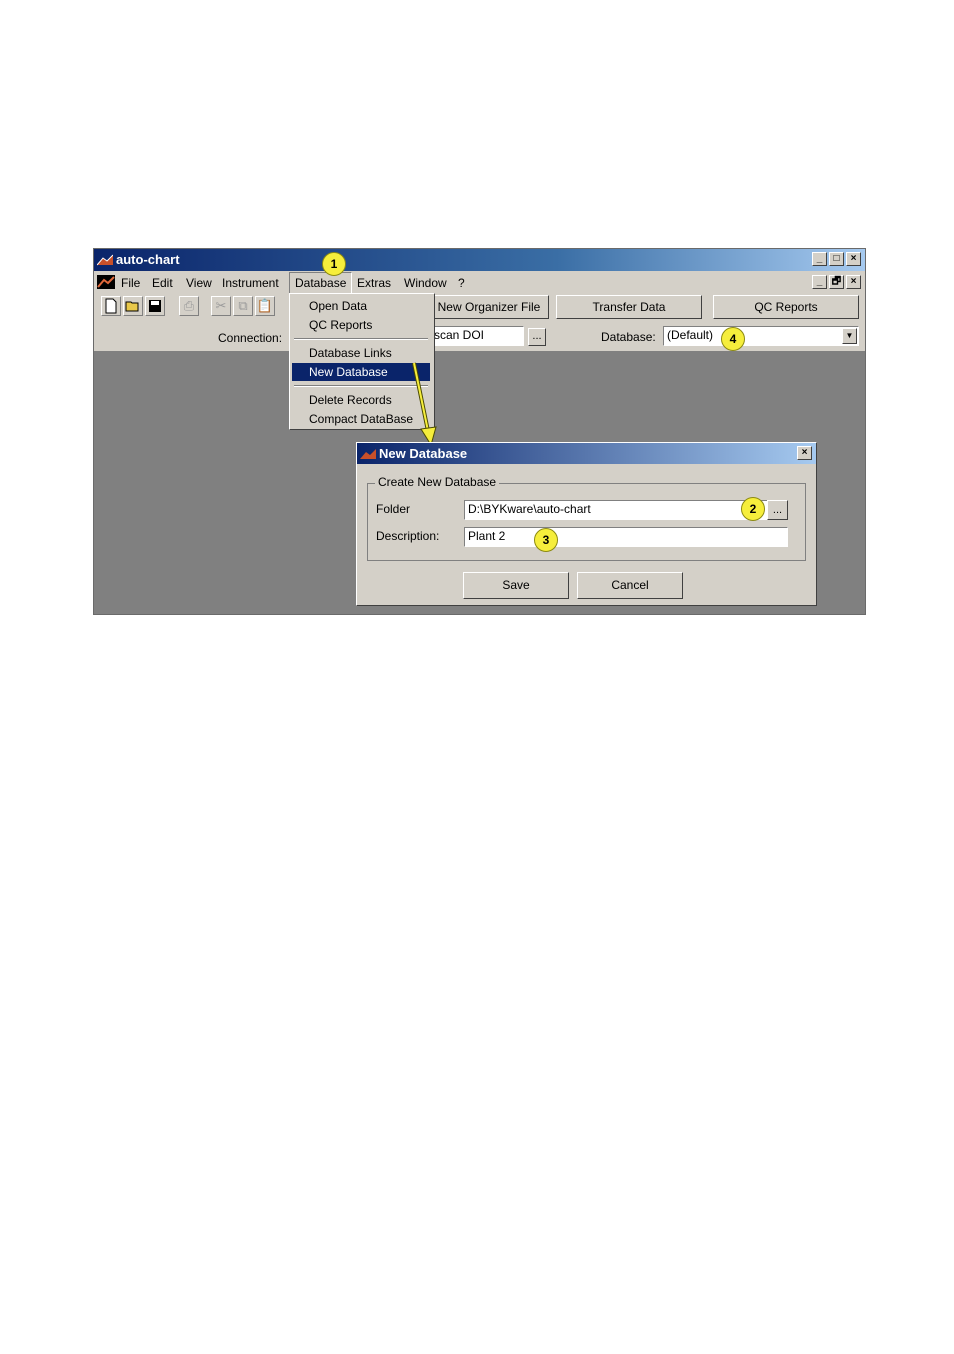 The width and height of the screenshot is (954, 1354). I want to click on document-restore-button: 🗗, so click(836, 282).